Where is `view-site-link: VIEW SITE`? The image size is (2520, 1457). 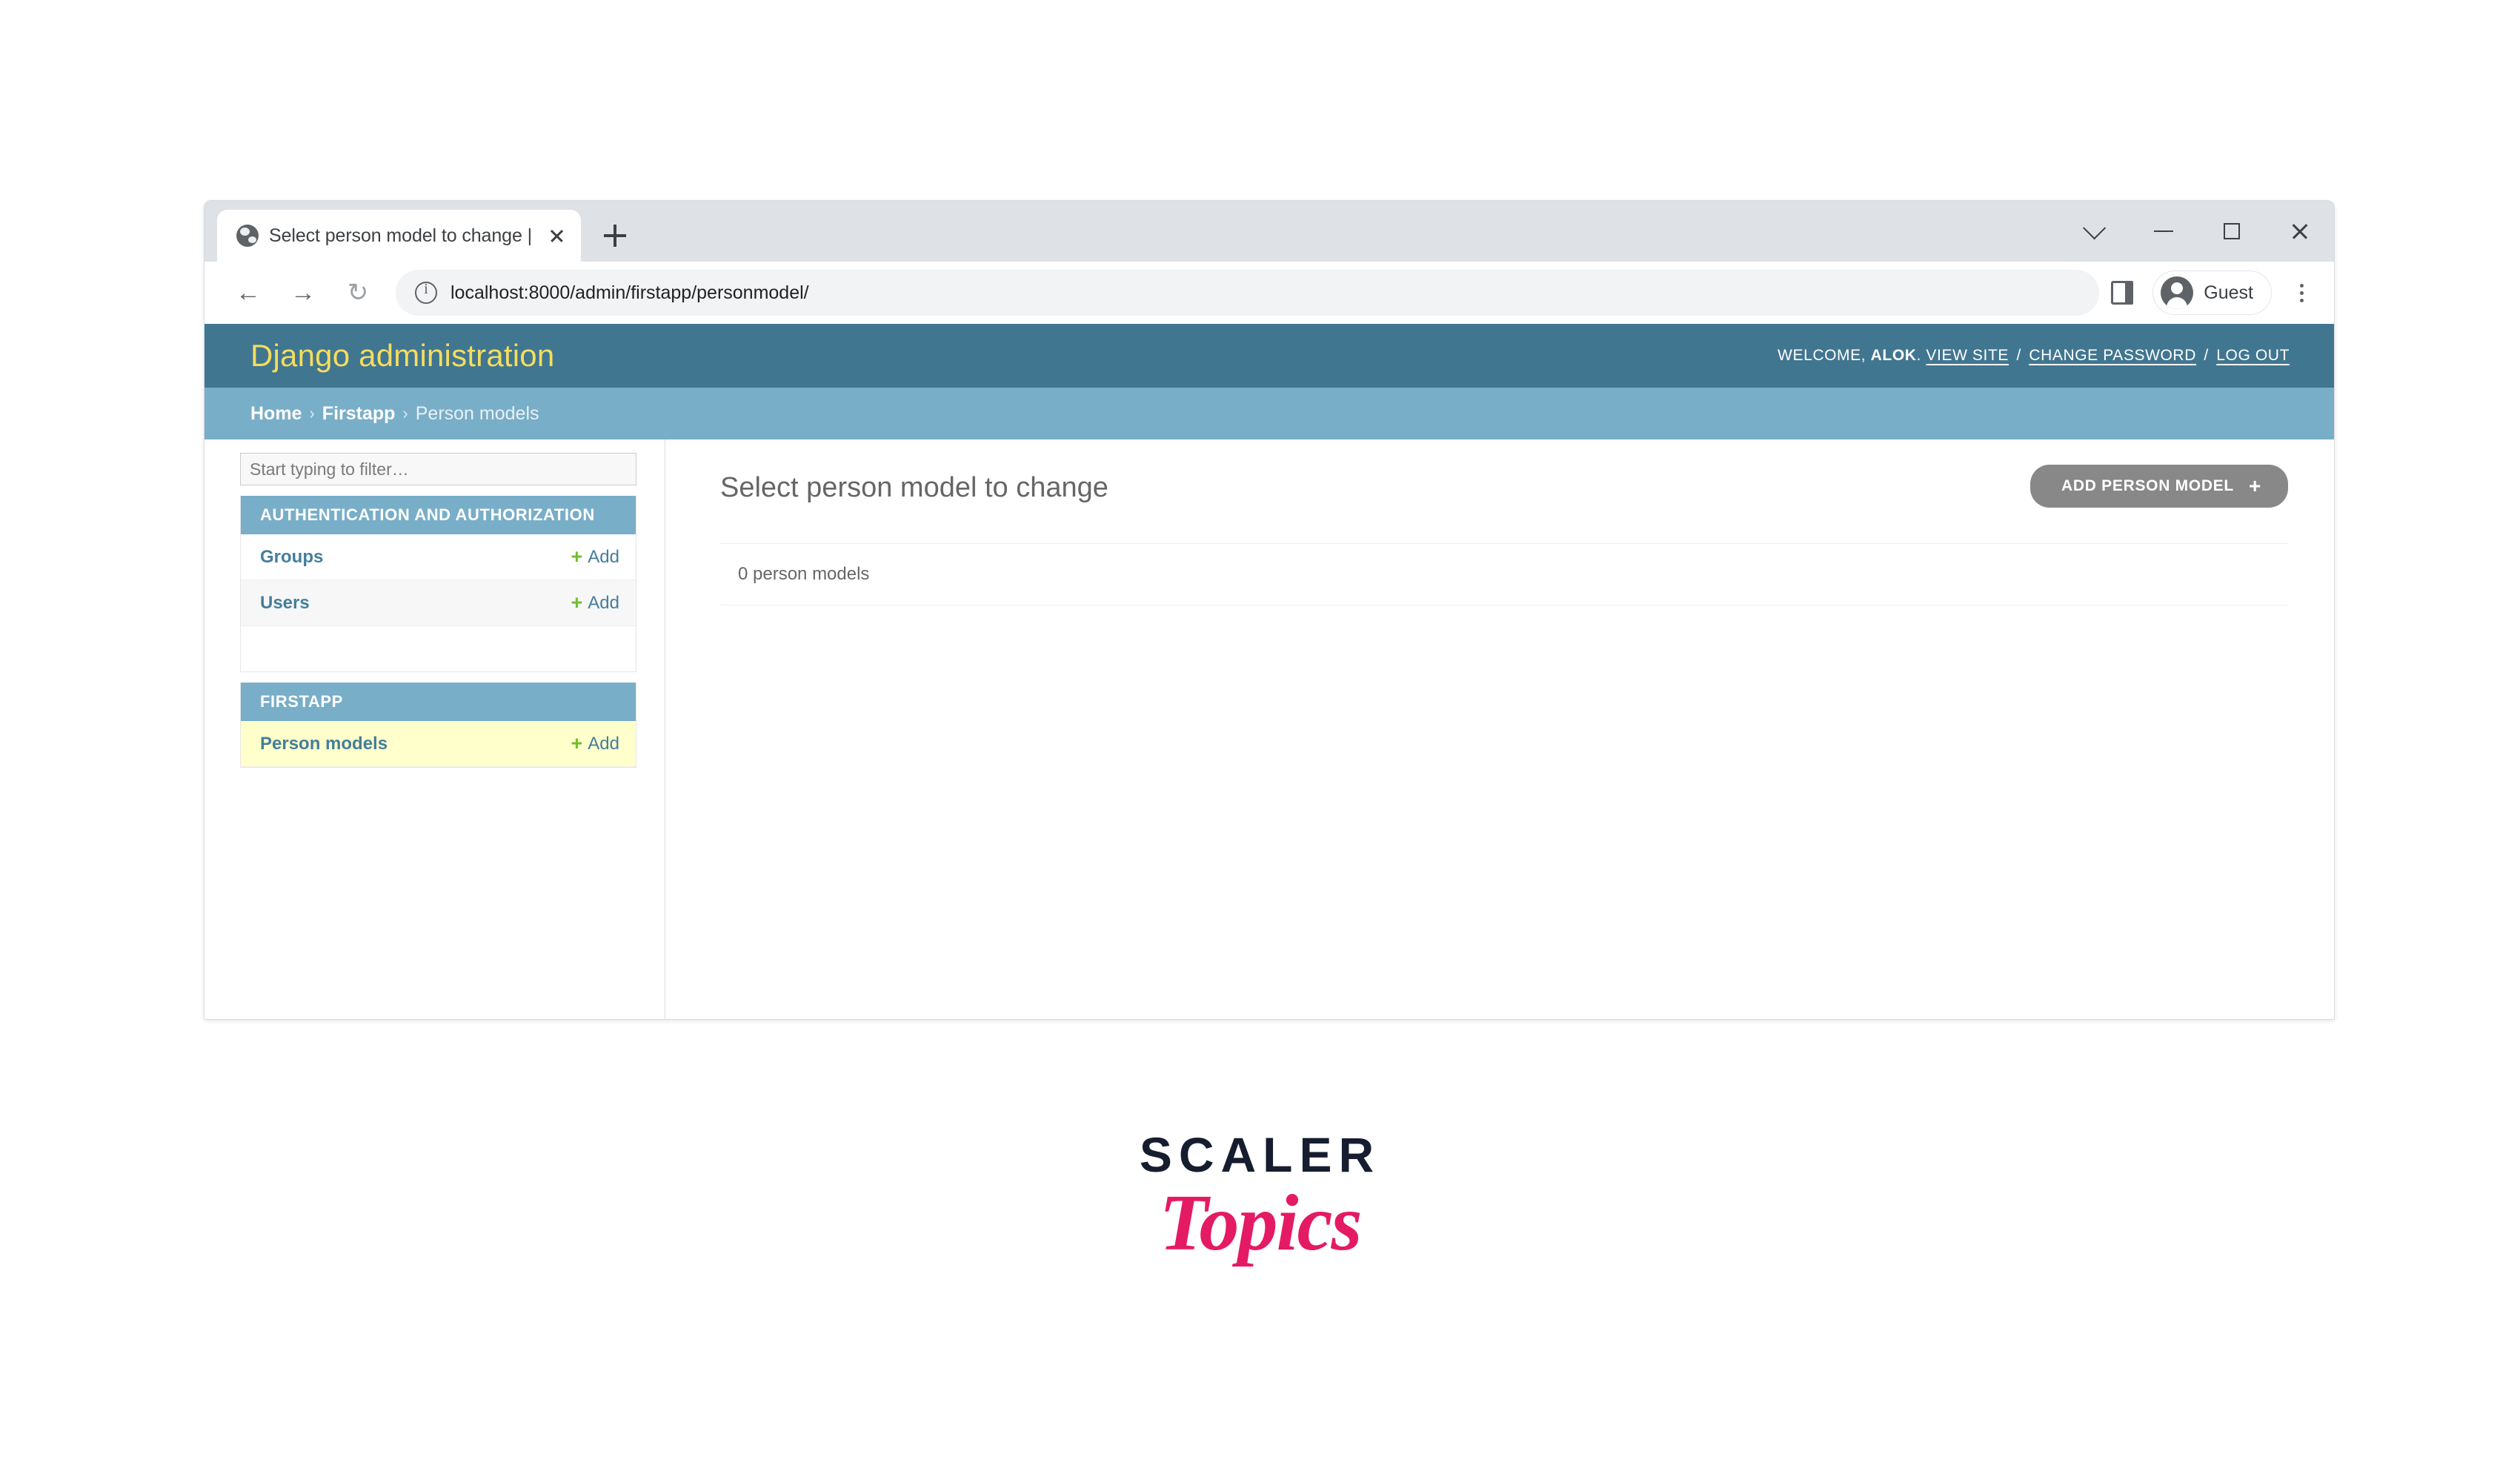 view-site-link: VIEW SITE is located at coordinates (1967, 355).